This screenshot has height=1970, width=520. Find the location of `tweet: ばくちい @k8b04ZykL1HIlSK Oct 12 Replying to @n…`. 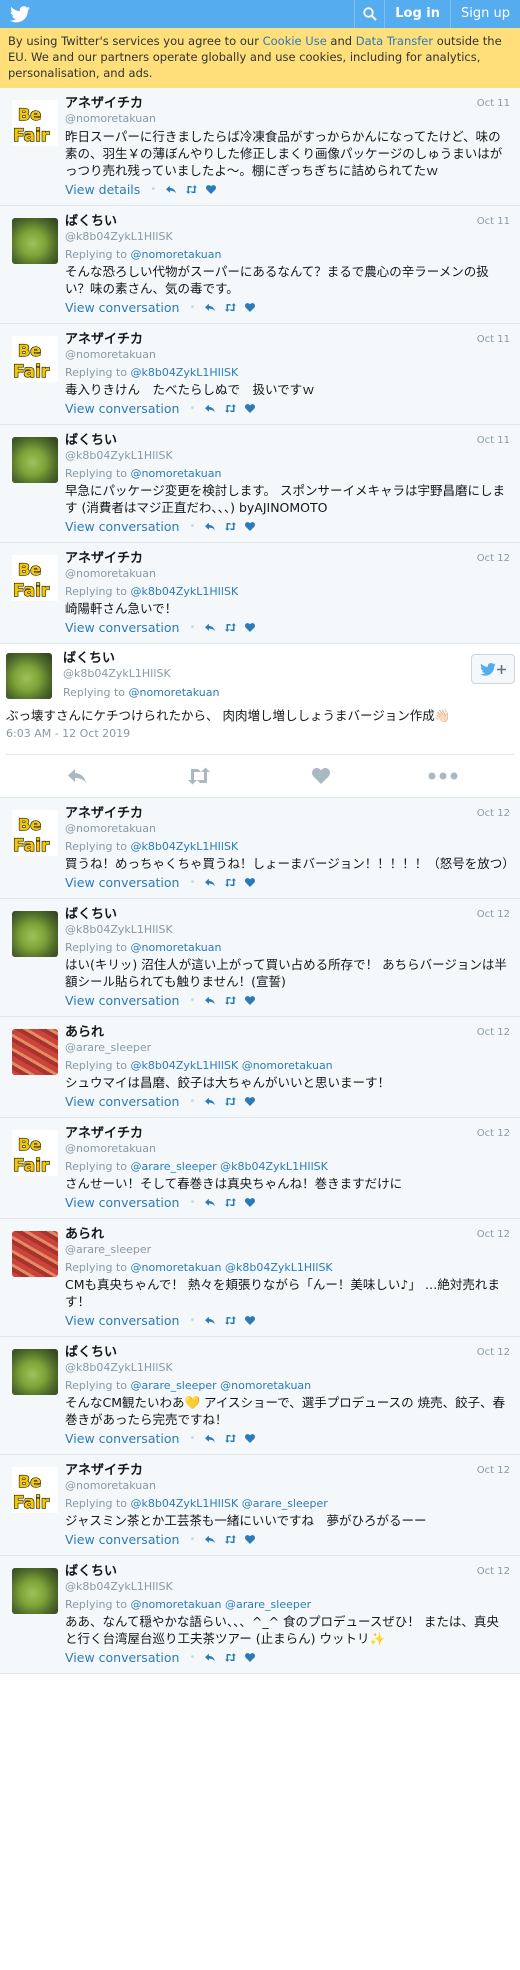

tweet: ばくちい @k8b04ZykL1HIlSK Oct 12 Replying to @n… is located at coordinates (260, 958).